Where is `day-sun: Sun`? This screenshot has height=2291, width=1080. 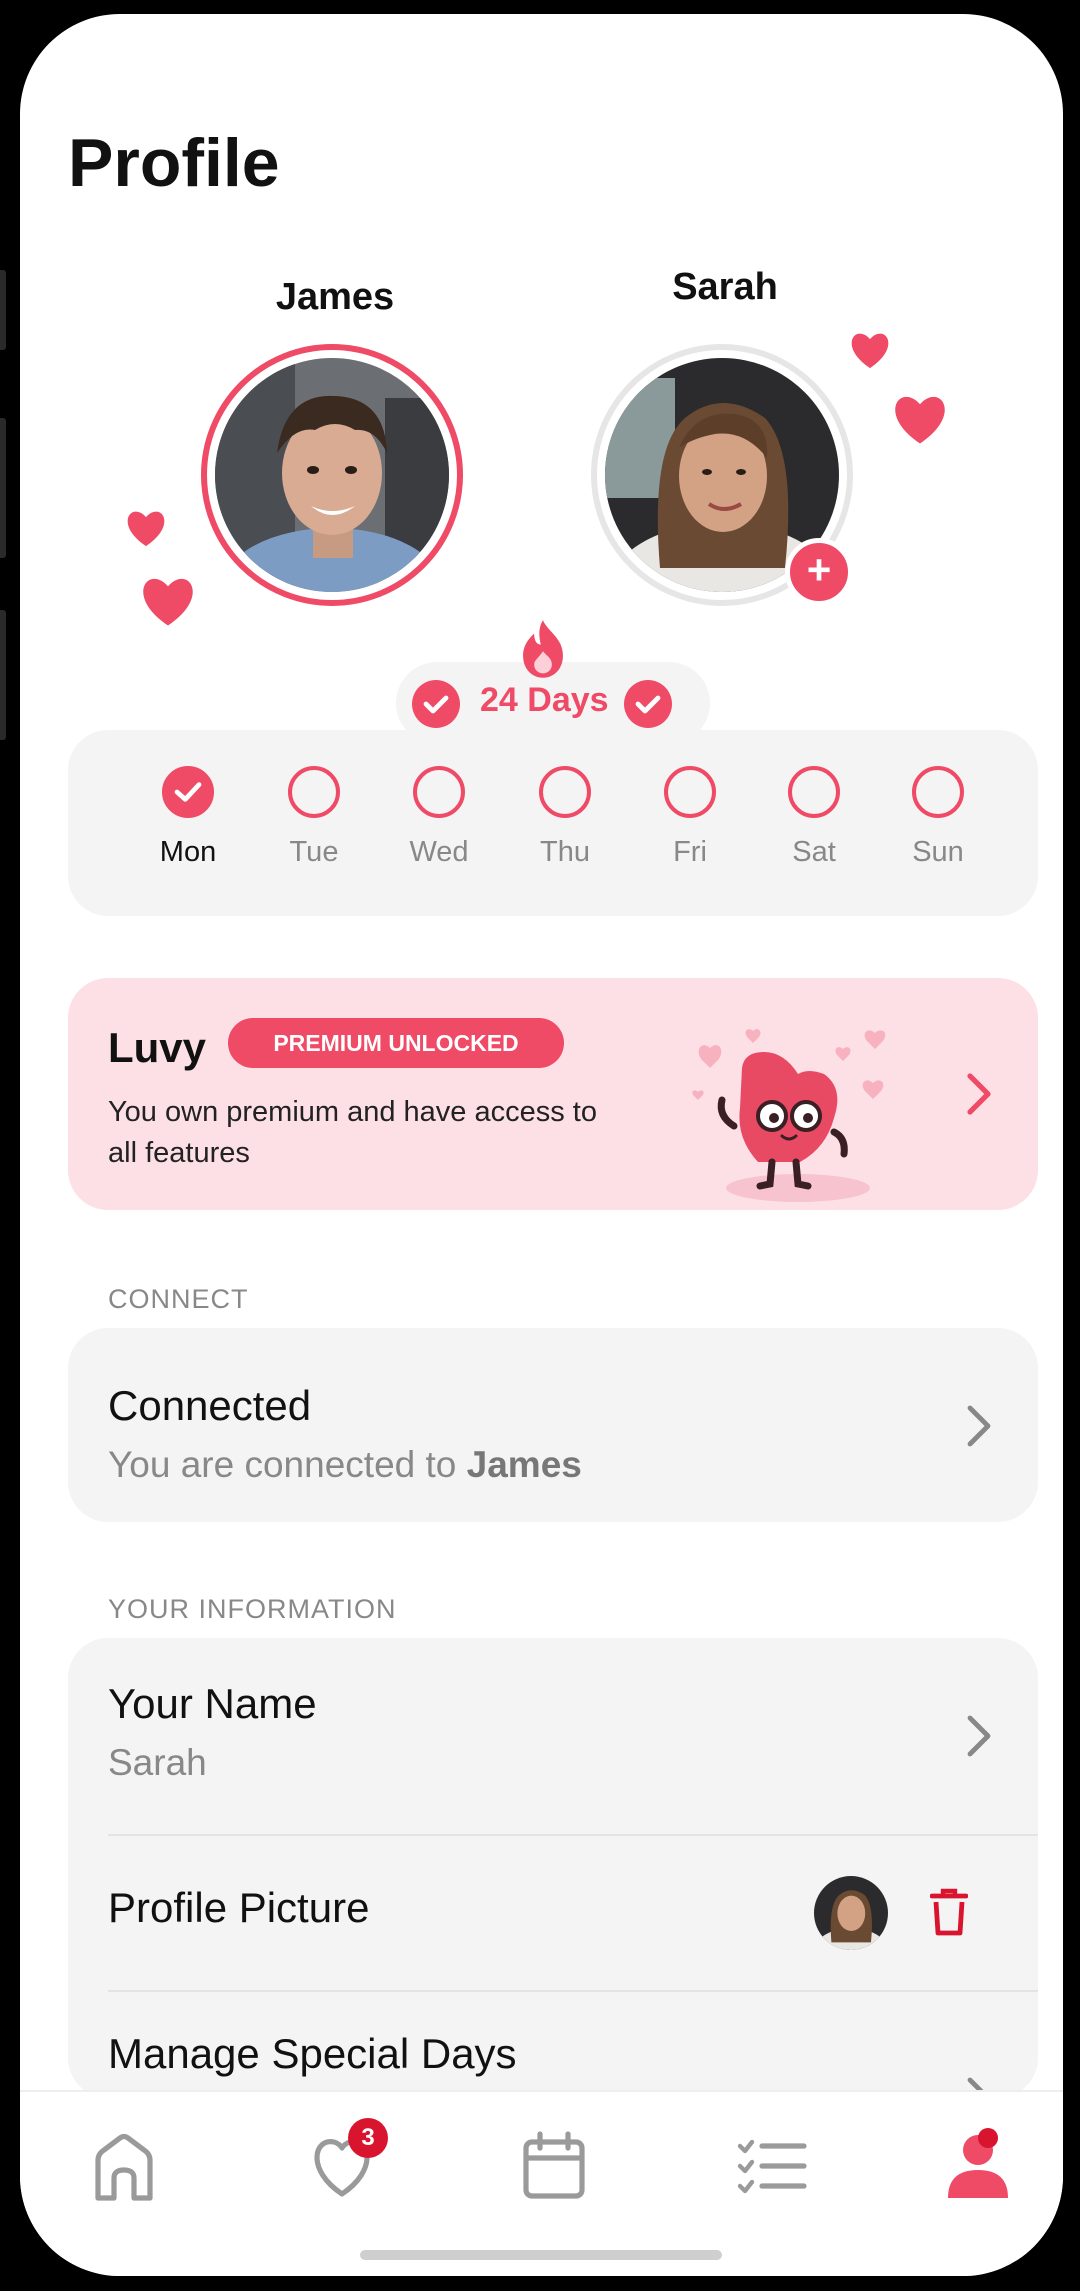 day-sun: Sun is located at coordinates (938, 817).